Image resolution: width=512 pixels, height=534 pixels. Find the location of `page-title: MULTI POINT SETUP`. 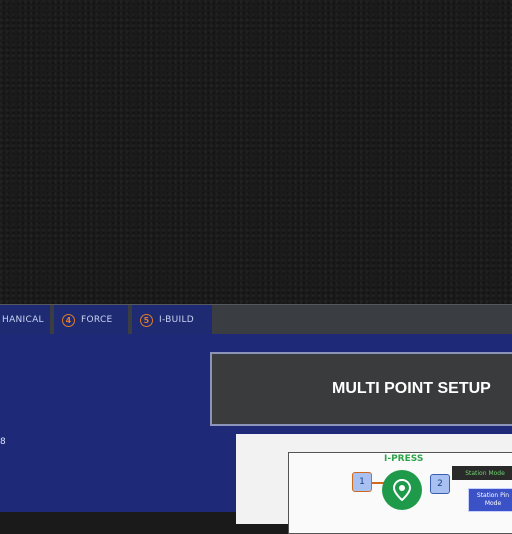

page-title: MULTI POINT SETUP is located at coordinates (411, 388).